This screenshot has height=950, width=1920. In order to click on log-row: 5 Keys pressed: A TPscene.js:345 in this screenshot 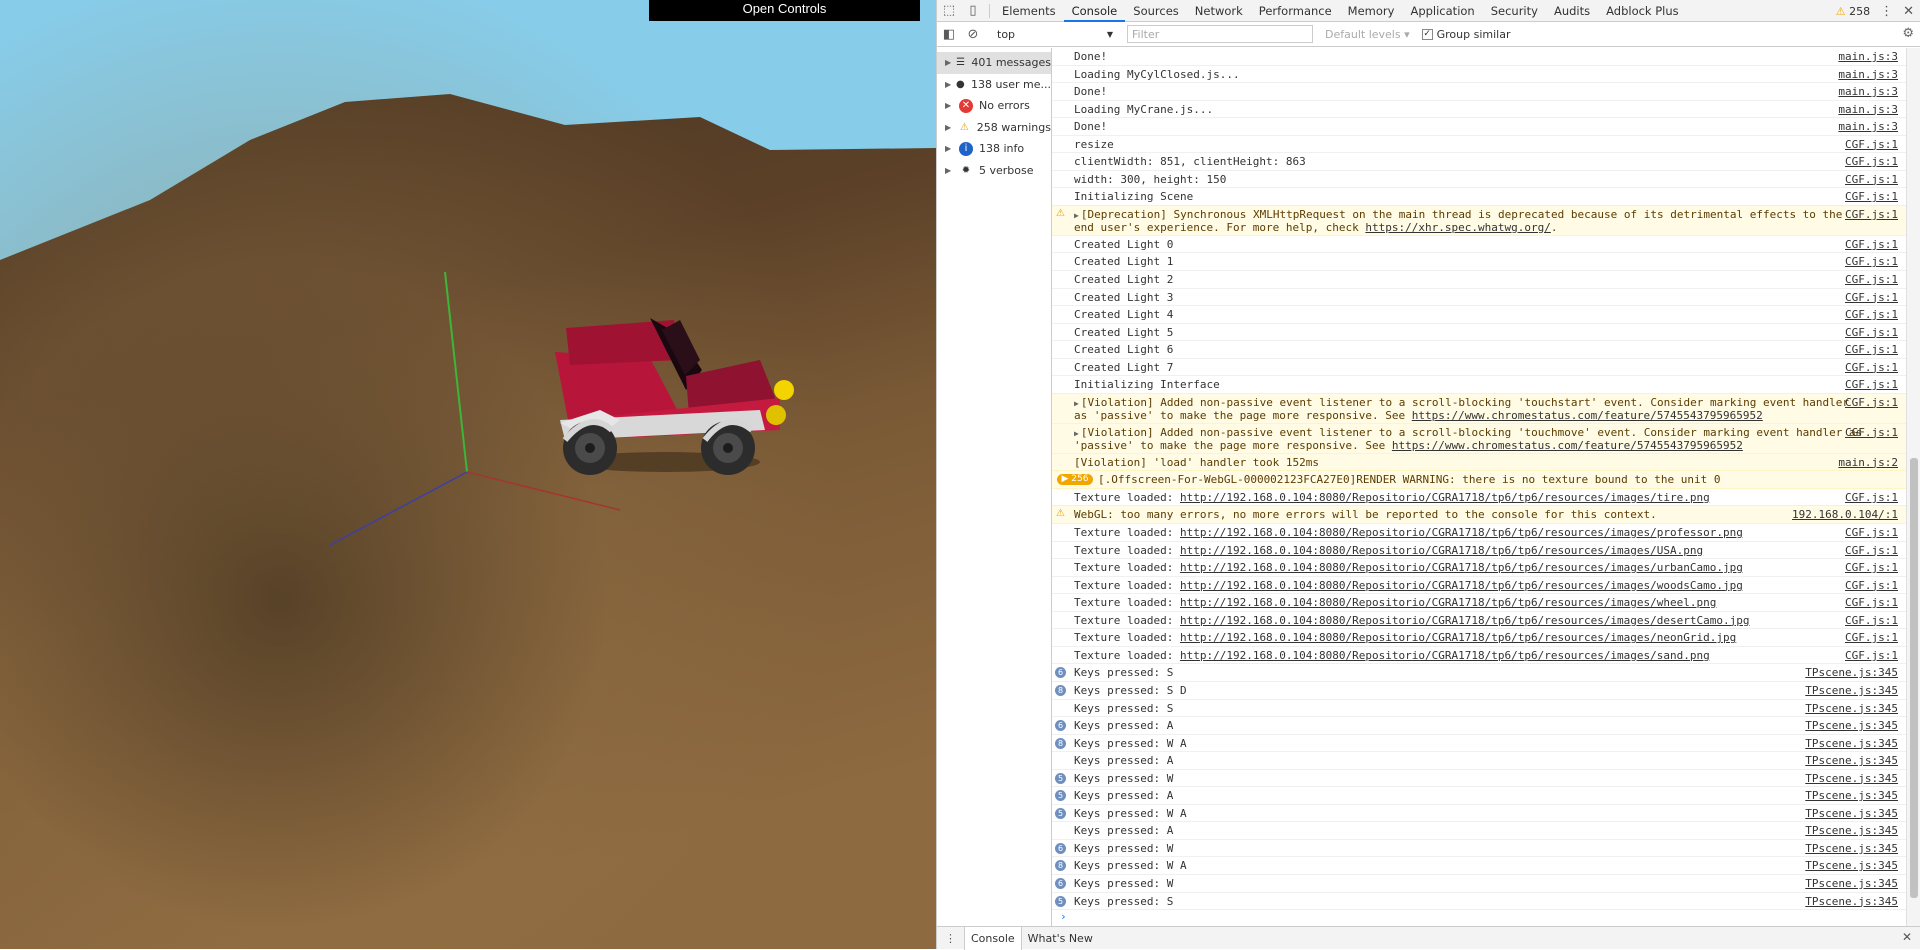, I will do `click(1479, 796)`.